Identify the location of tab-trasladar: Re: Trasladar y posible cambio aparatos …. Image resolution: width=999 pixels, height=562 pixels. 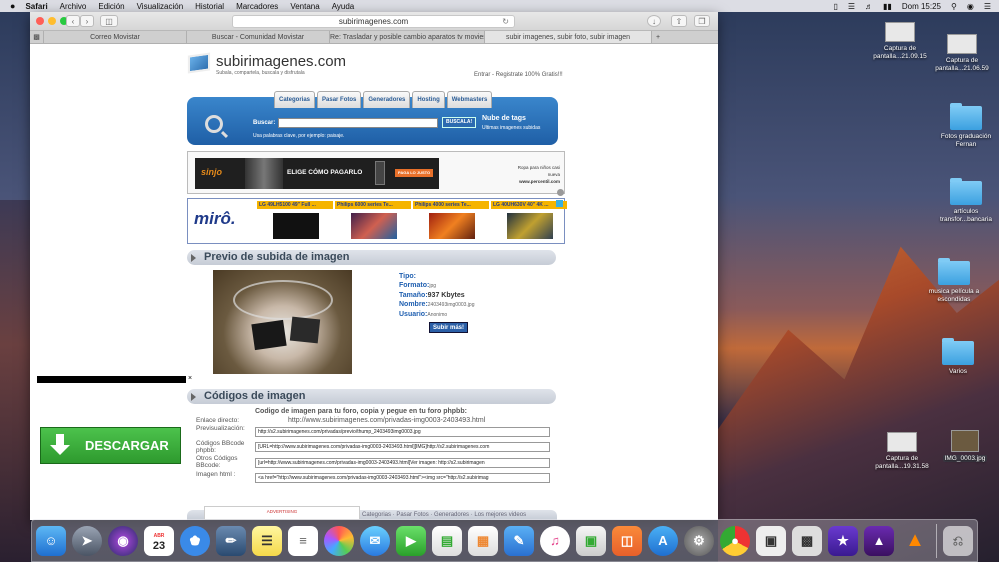
(407, 37).